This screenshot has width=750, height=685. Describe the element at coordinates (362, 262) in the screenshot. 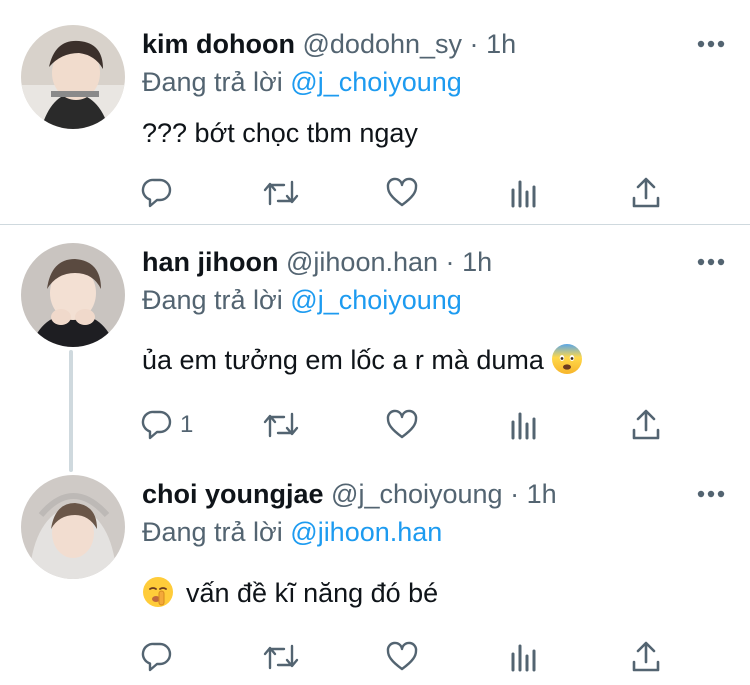

I see `author-handle: @jihoon.han` at that location.